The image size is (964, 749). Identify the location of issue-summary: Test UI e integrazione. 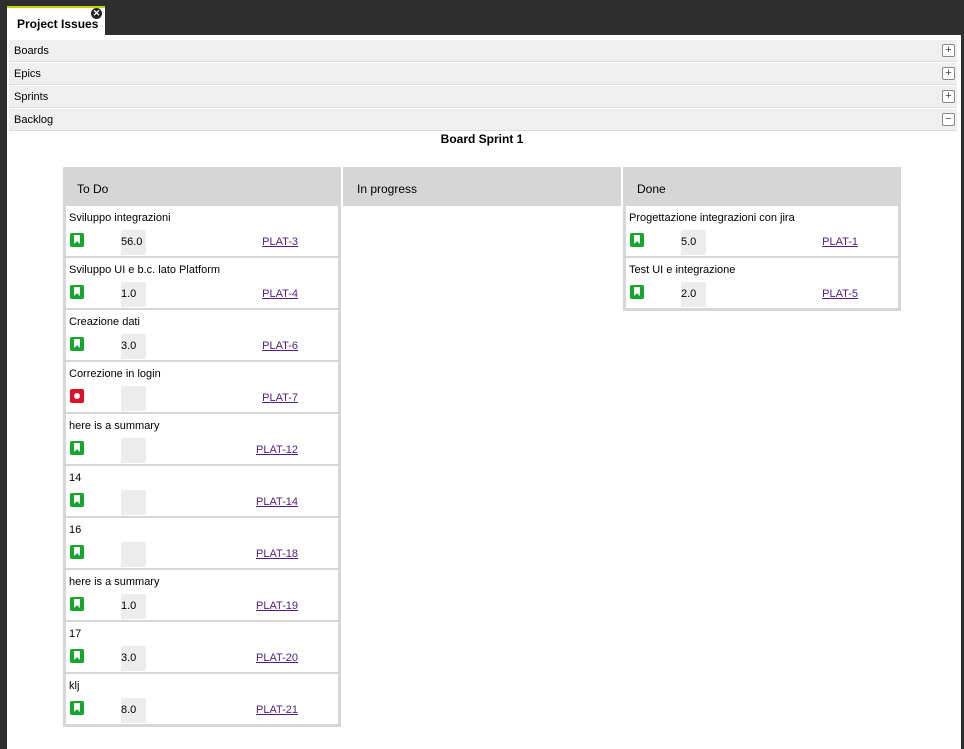
(682, 270).